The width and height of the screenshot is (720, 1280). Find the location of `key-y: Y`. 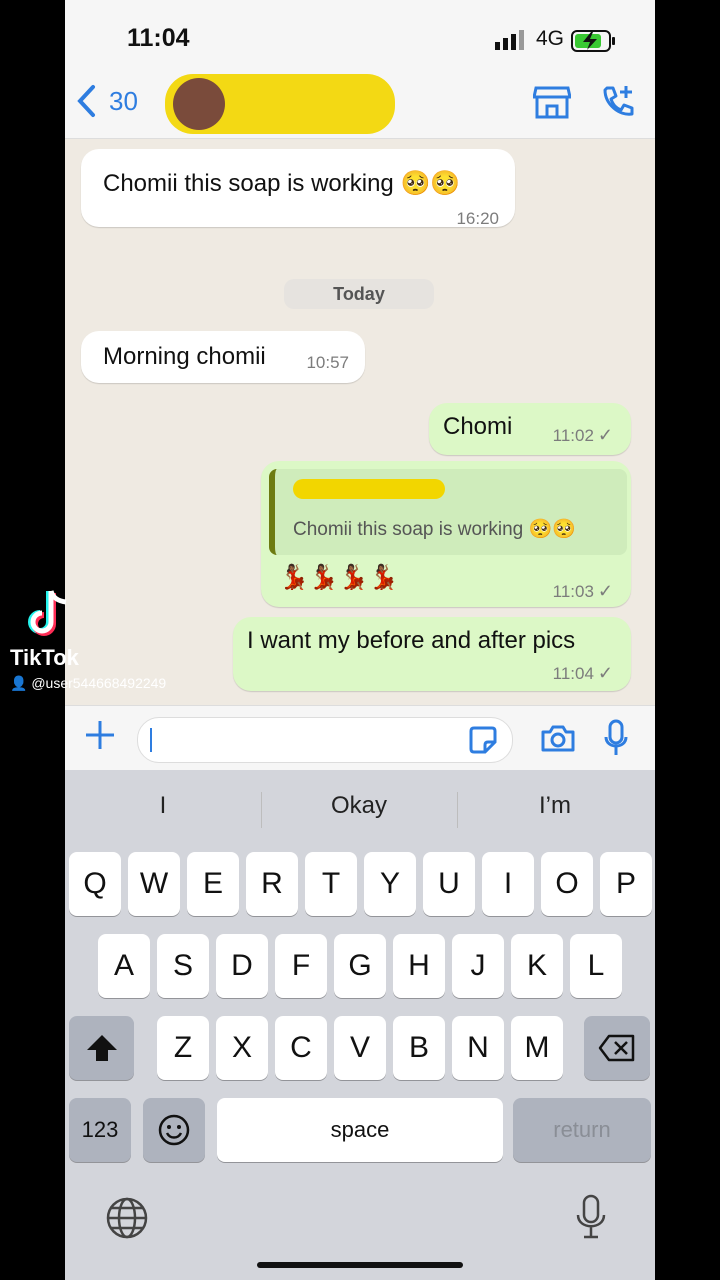

key-y: Y is located at coordinates (390, 884).